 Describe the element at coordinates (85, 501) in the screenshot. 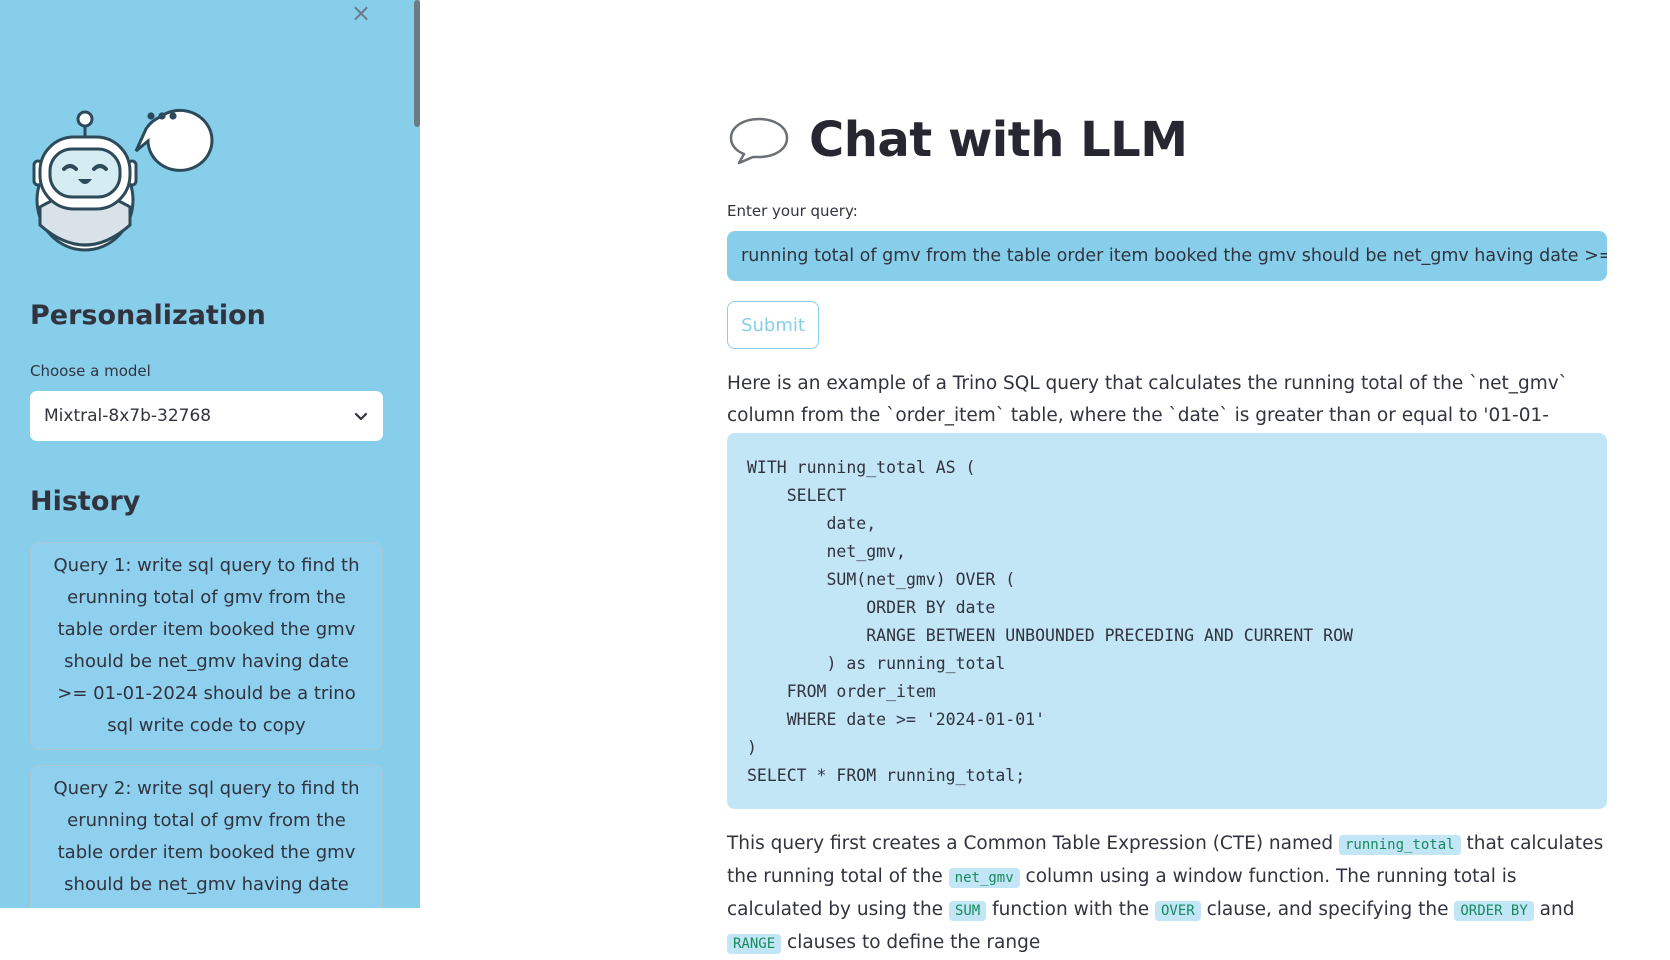

I see `history-heading: History` at that location.